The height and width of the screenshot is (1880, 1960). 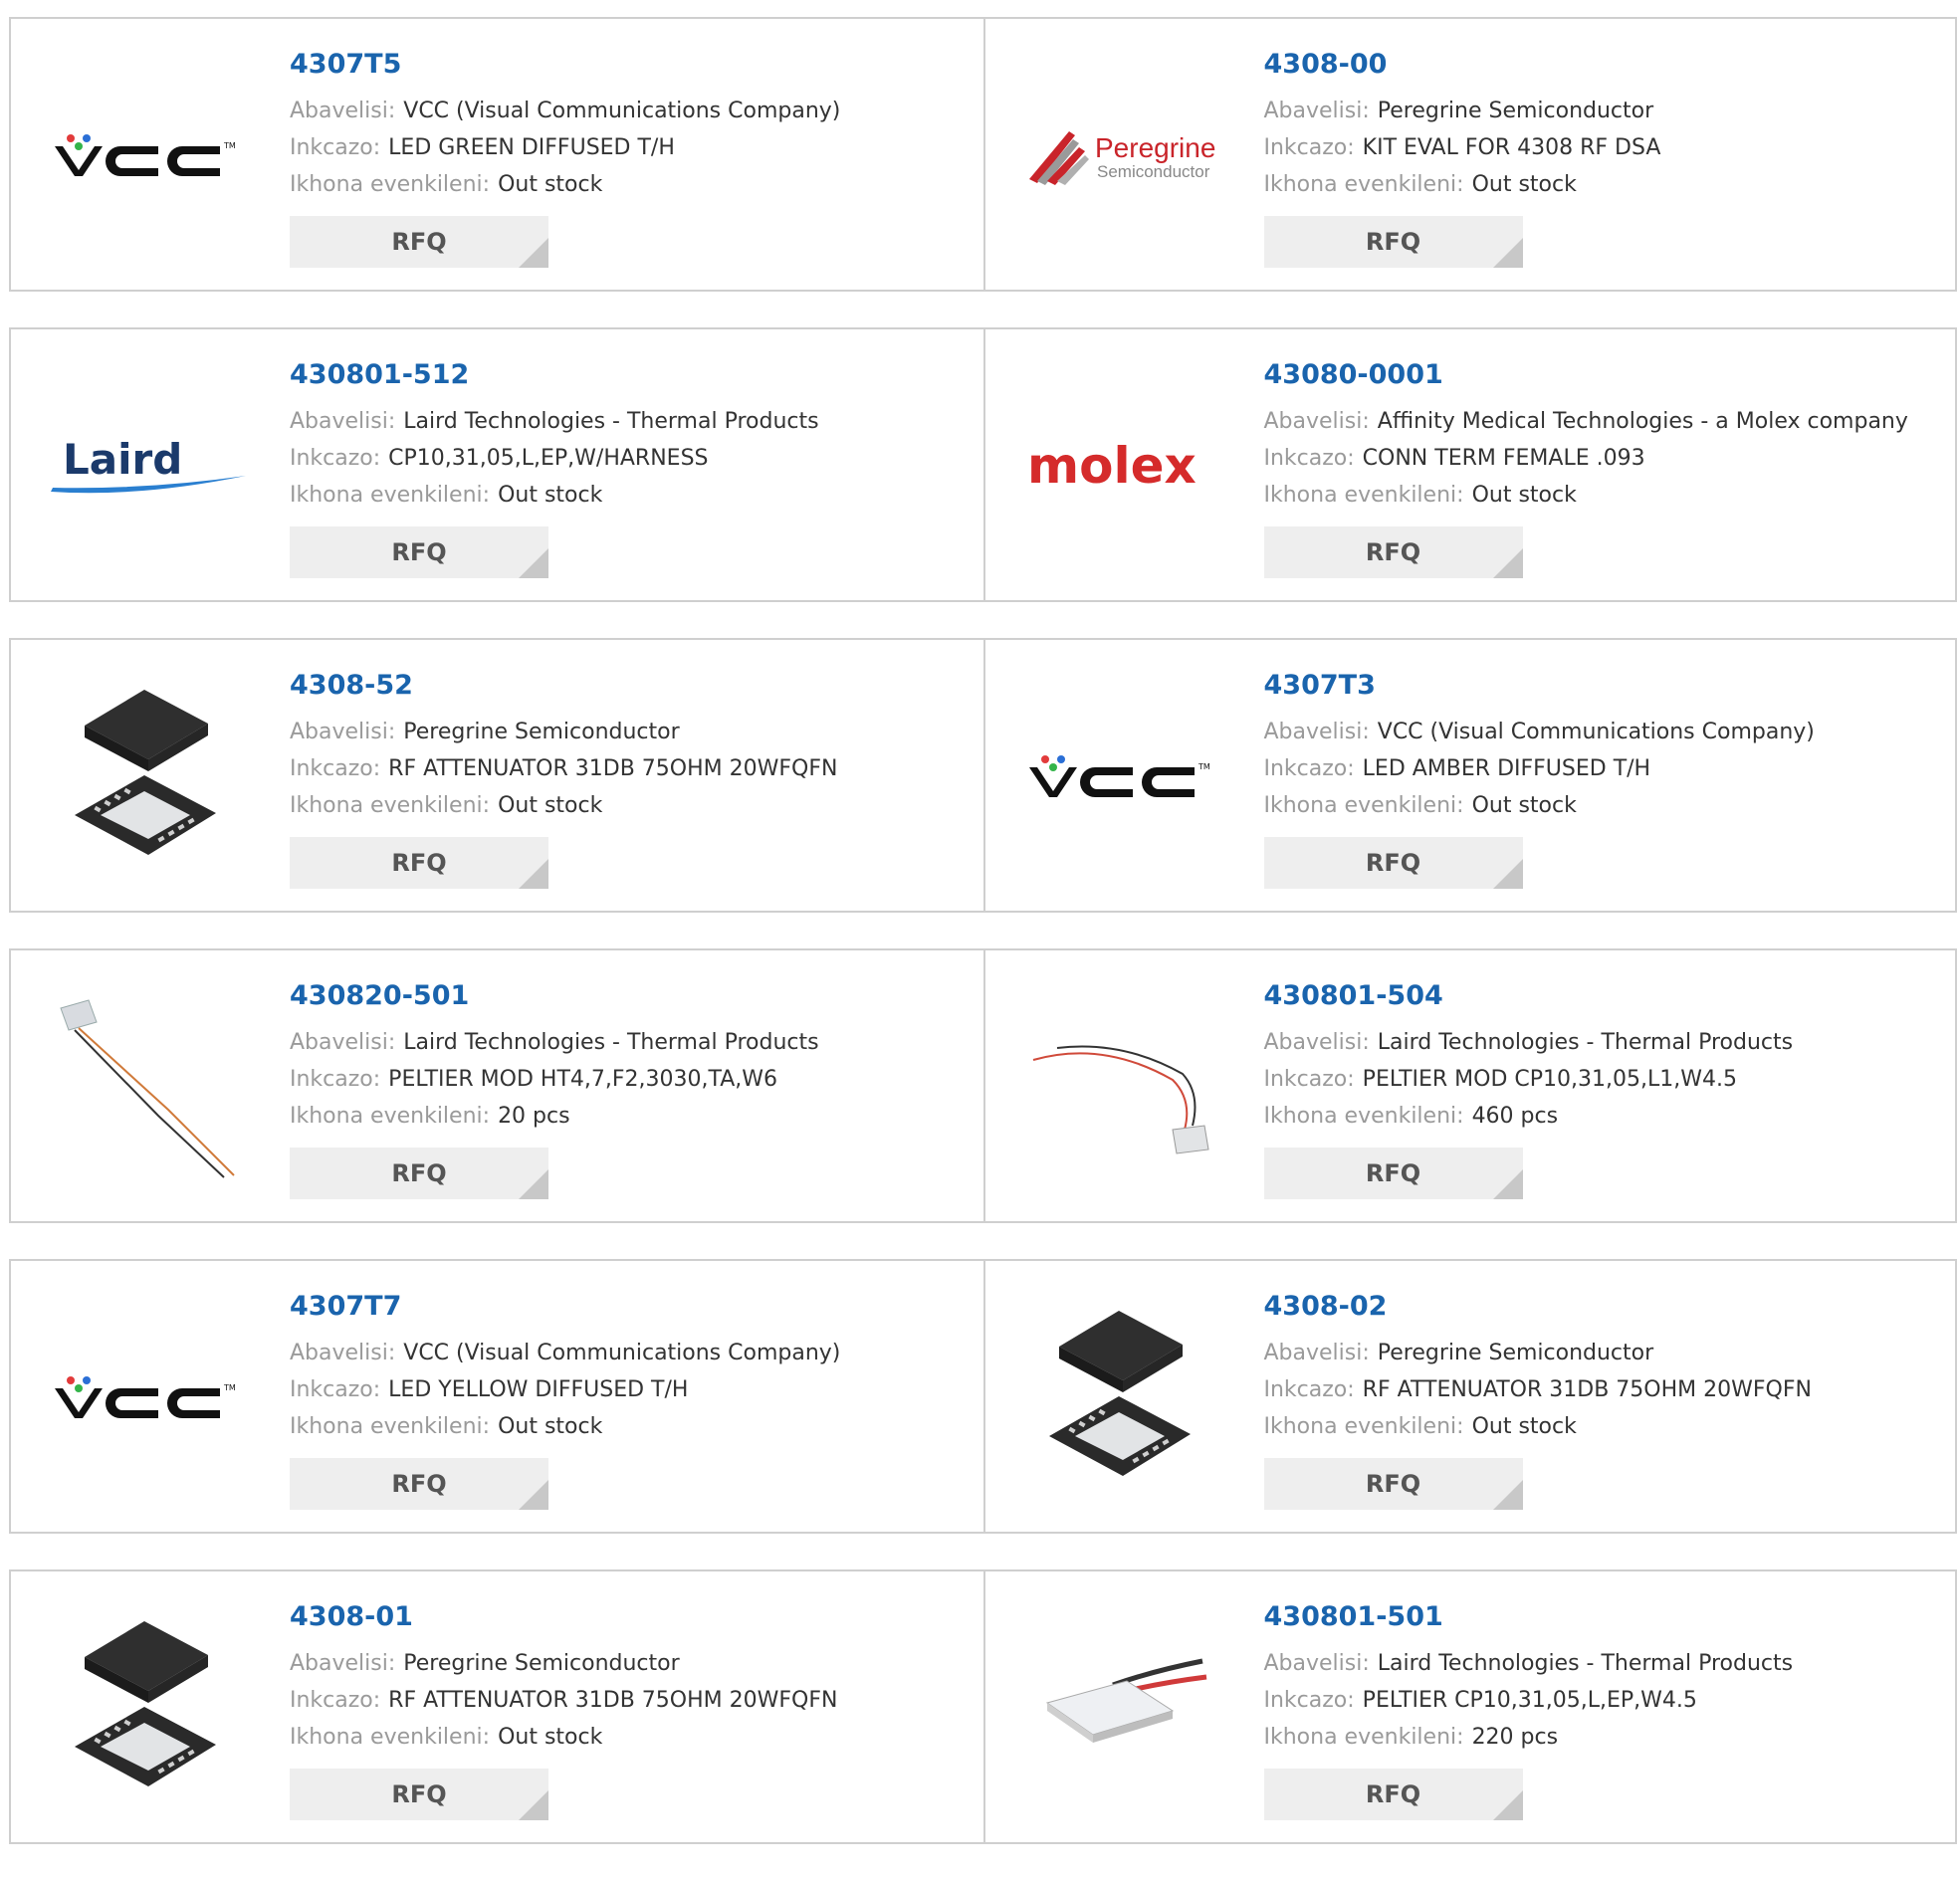 I want to click on part-number-link: 430801-501, so click(x=1604, y=1617).